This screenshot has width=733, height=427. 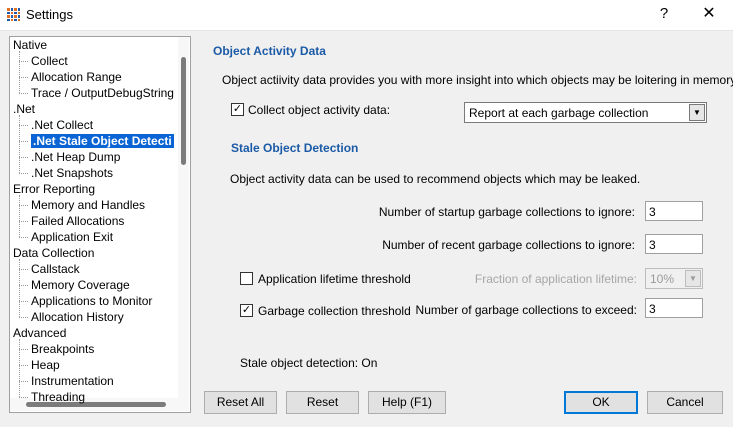 I want to click on collect-activity-label: Collect object activity data:, so click(x=319, y=110).